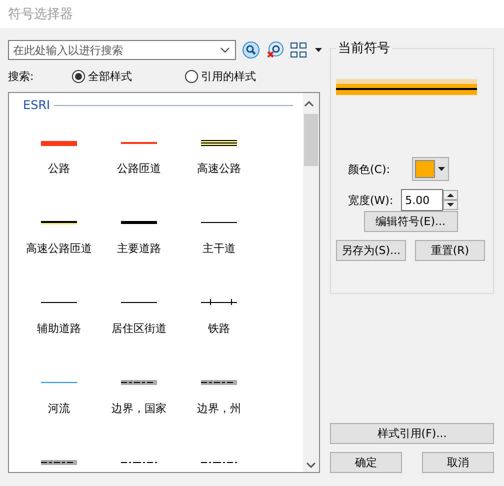  Describe the element at coordinates (311, 140) in the screenshot. I see `scroll-thumb` at that location.